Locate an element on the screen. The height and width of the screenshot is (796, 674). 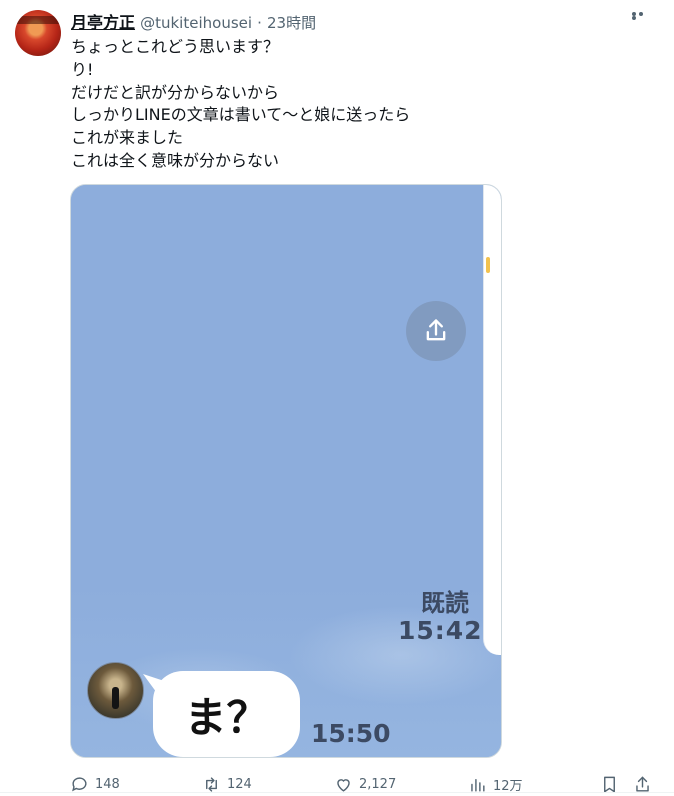
views-icon is located at coordinates (478, 785).